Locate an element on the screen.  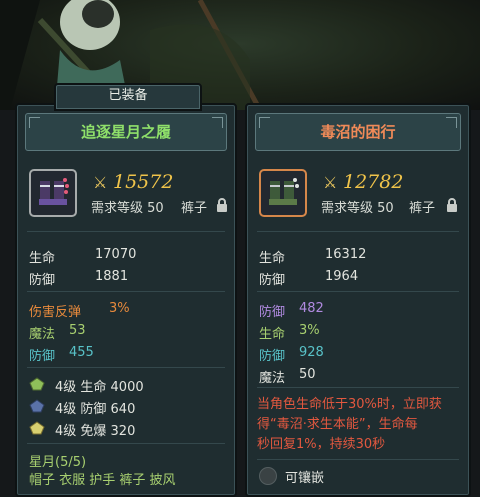
item-name: 毒沼的困行 is located at coordinates (358, 132).